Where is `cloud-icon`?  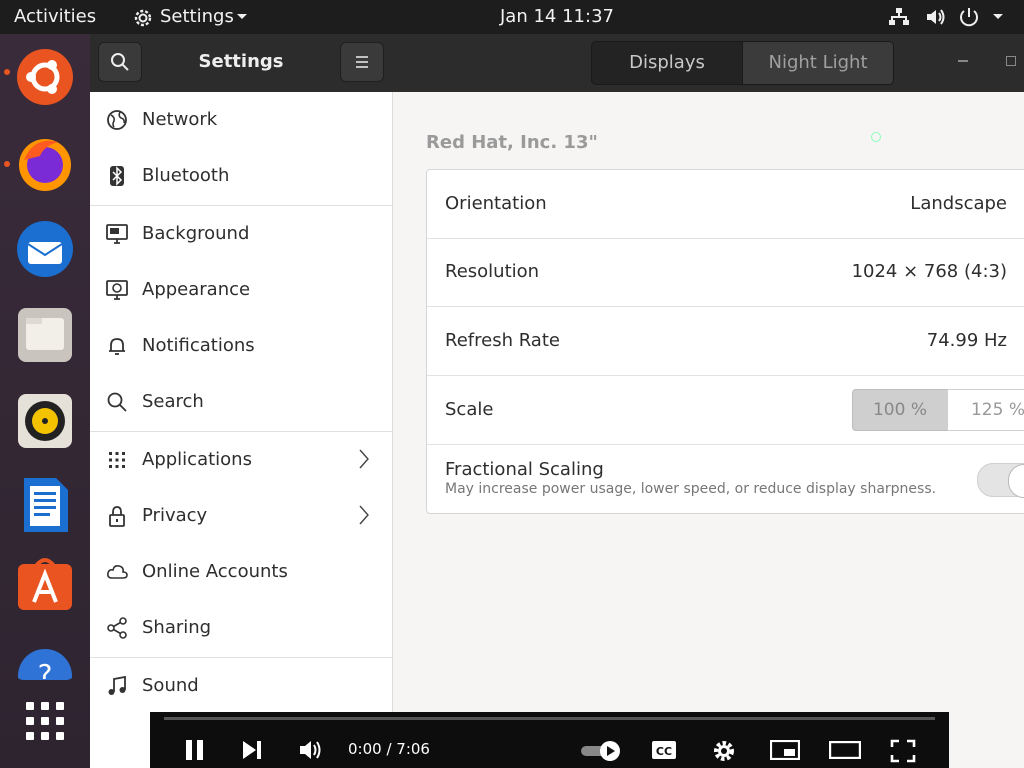 cloud-icon is located at coordinates (117, 572).